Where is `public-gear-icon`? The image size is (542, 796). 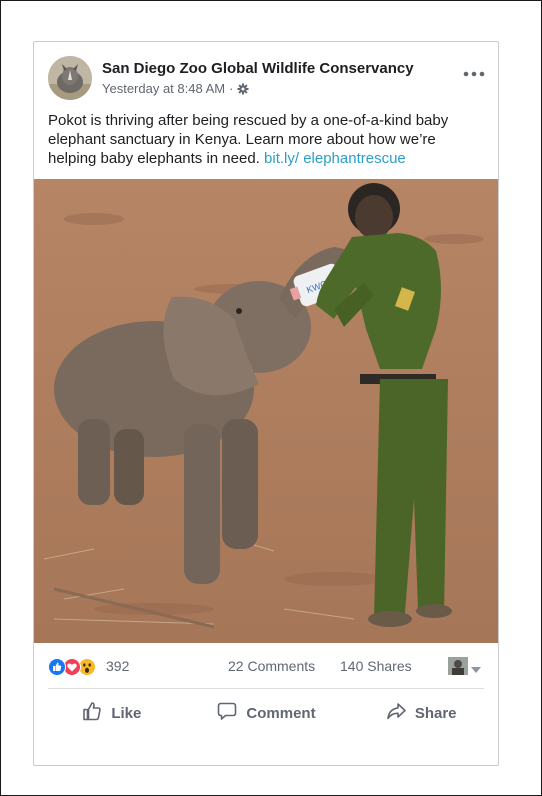
public-gear-icon is located at coordinates (243, 89).